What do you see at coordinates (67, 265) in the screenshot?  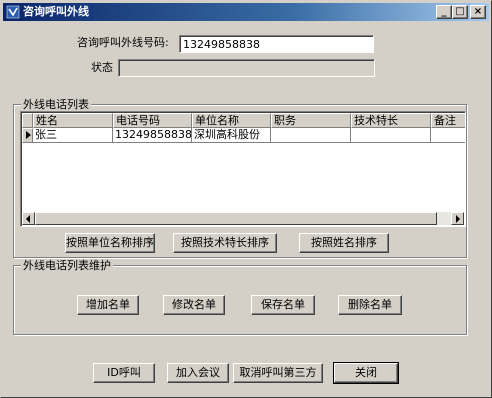 I see `list-maintenance-title: 外线电话列表维护` at bounding box center [67, 265].